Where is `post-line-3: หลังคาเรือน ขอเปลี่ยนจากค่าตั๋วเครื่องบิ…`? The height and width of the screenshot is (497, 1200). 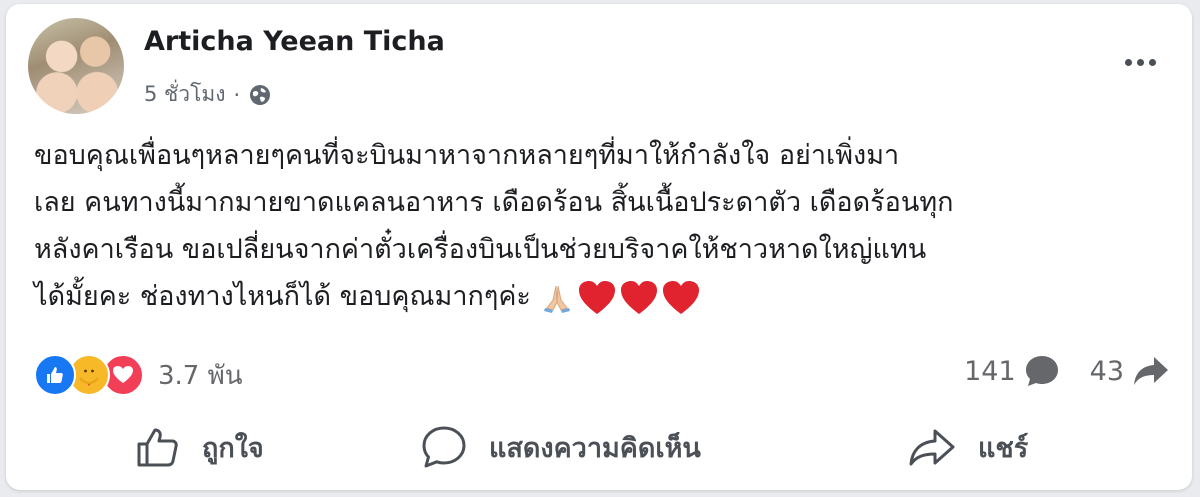 post-line-3: หลังคาเรือน ขอเปลี่ยนจากค่าตั๋วเครื่องบิ… is located at coordinates (480, 249).